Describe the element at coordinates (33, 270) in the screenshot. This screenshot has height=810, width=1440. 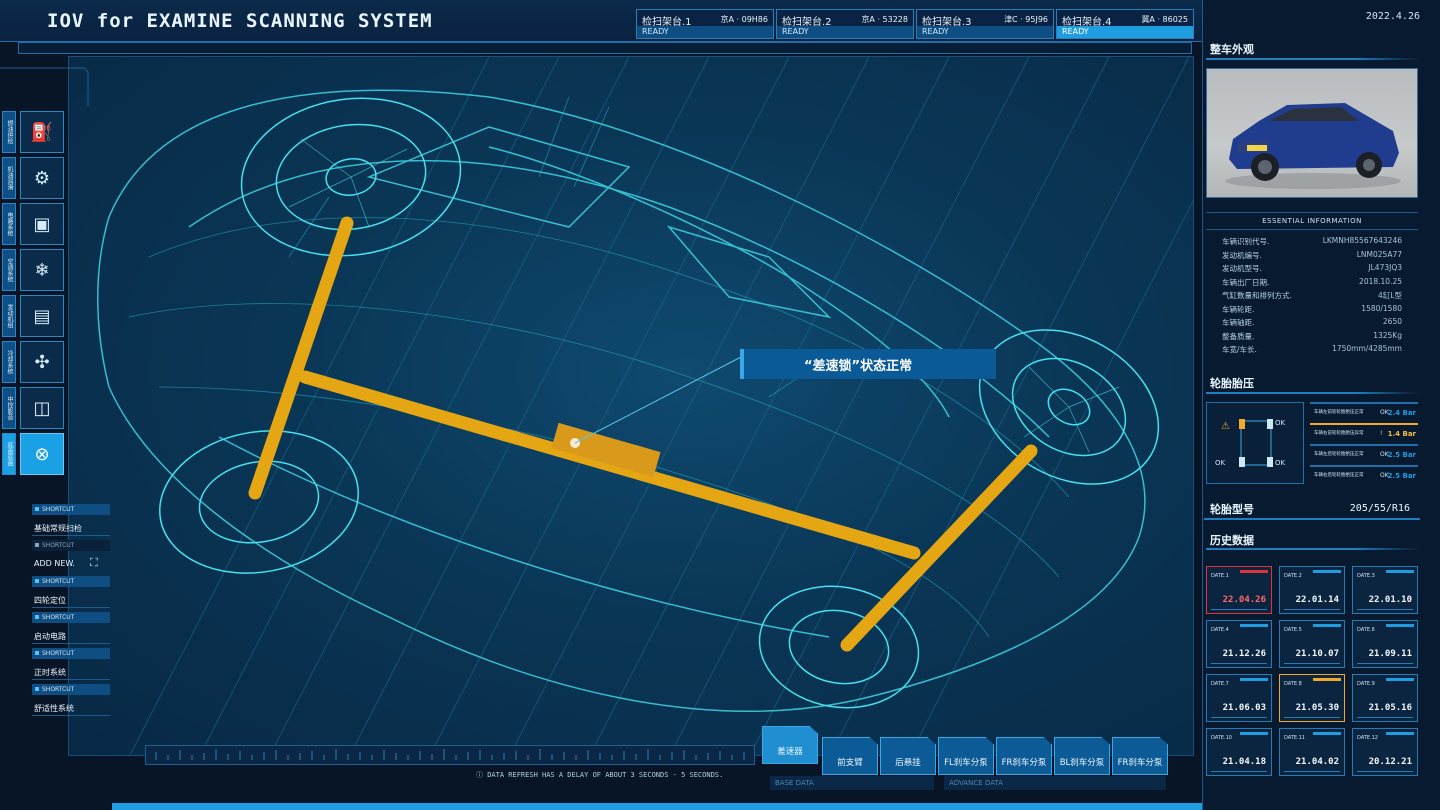
I see `sidebar-item-aircon: 空调系统 ❄` at that location.